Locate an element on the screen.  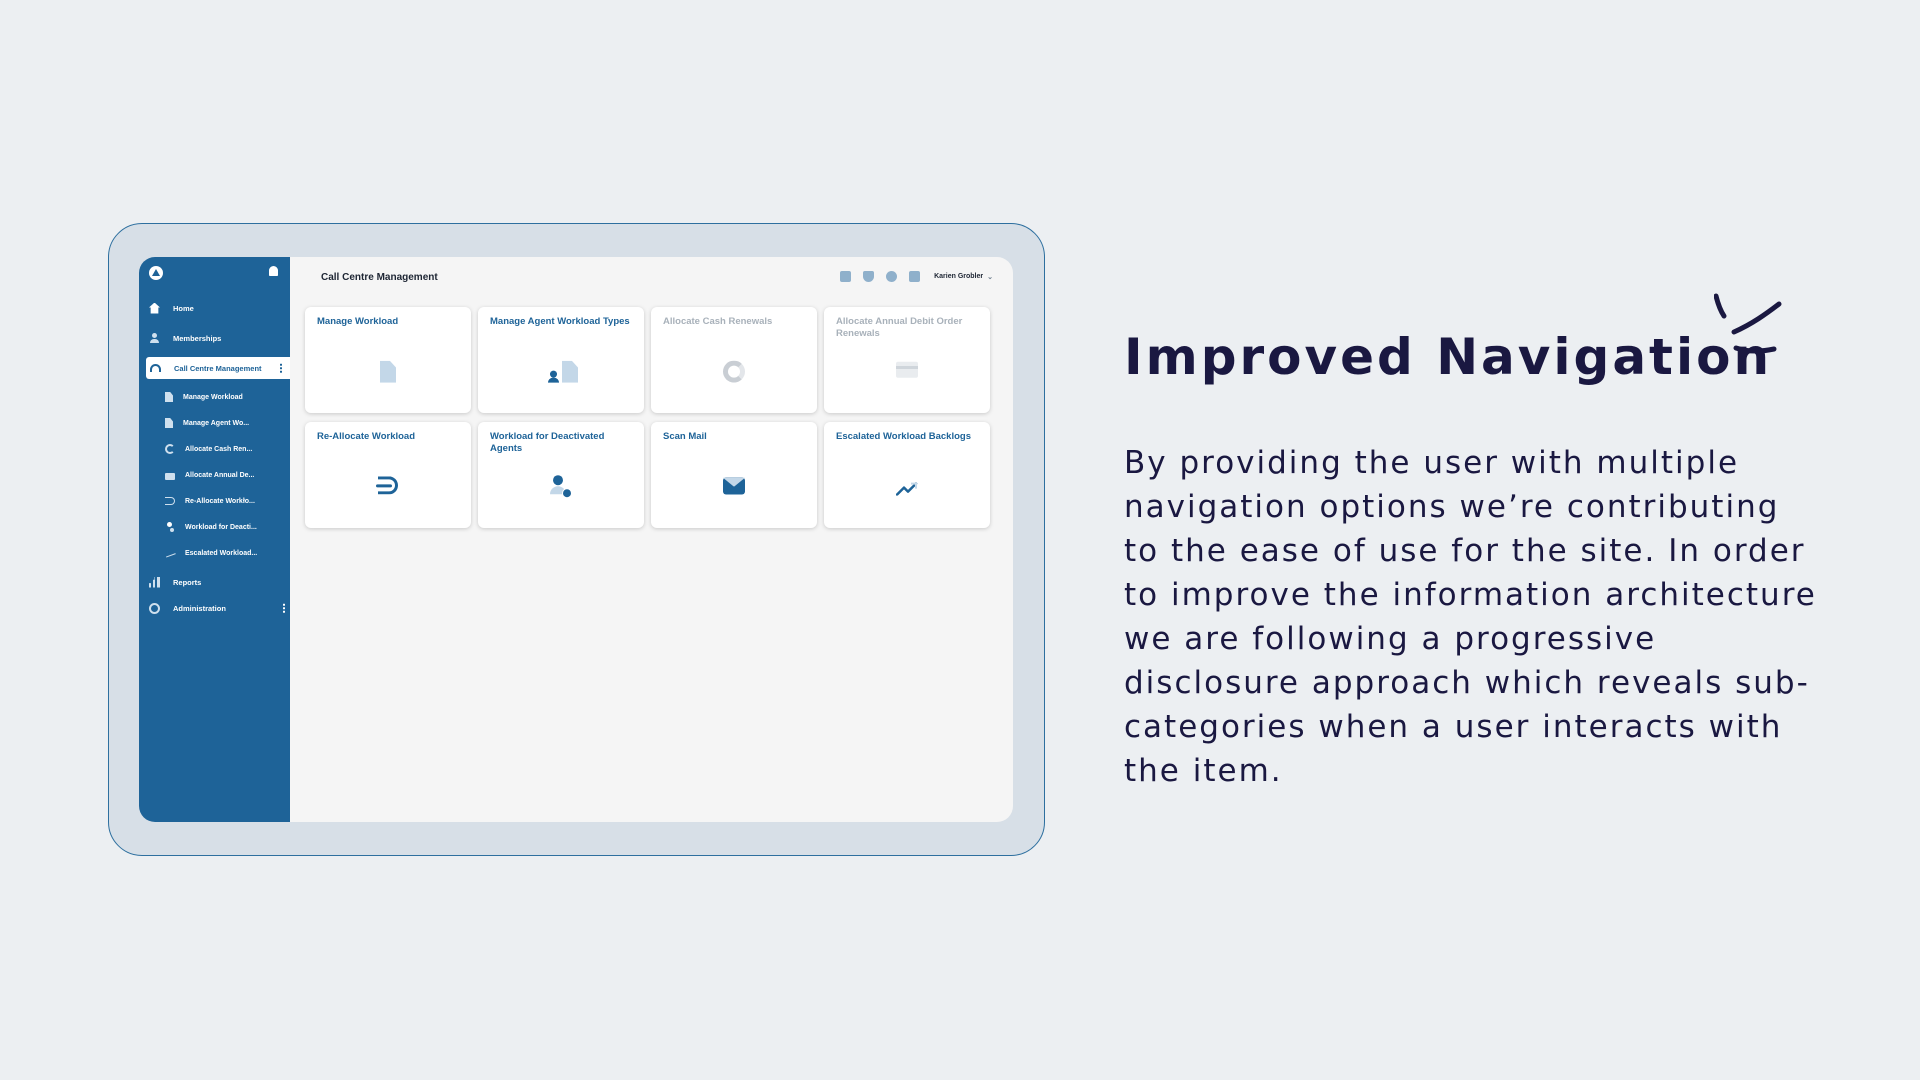
tile-workload-deactivated-agents: Workload for Deactivated Agents is located at coordinates (561, 475).